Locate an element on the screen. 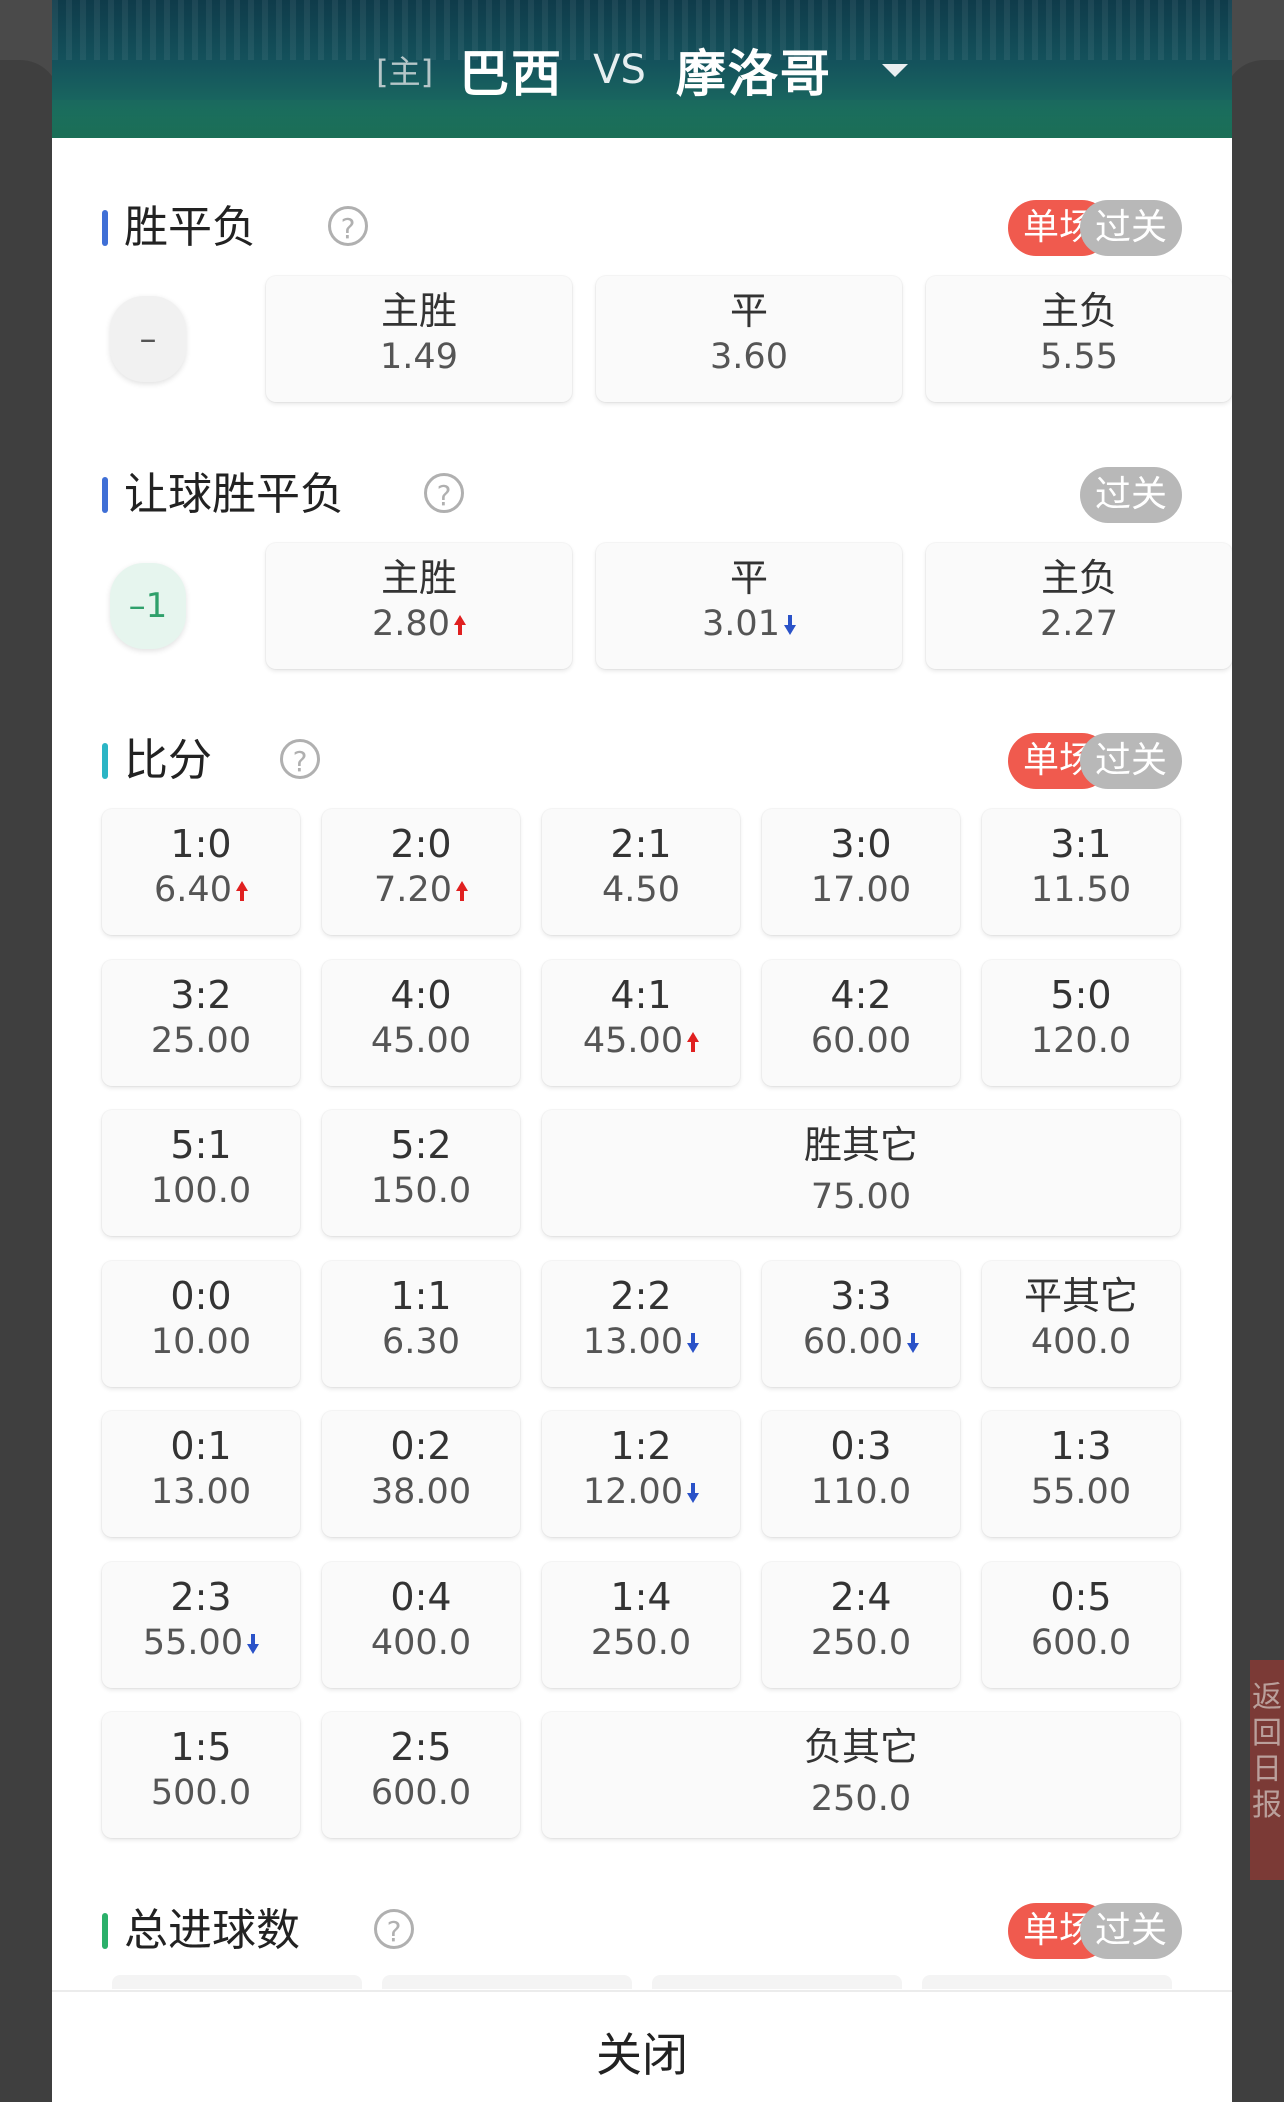 This screenshot has width=1284, height=2102. vs-label: VS is located at coordinates (619, 70).